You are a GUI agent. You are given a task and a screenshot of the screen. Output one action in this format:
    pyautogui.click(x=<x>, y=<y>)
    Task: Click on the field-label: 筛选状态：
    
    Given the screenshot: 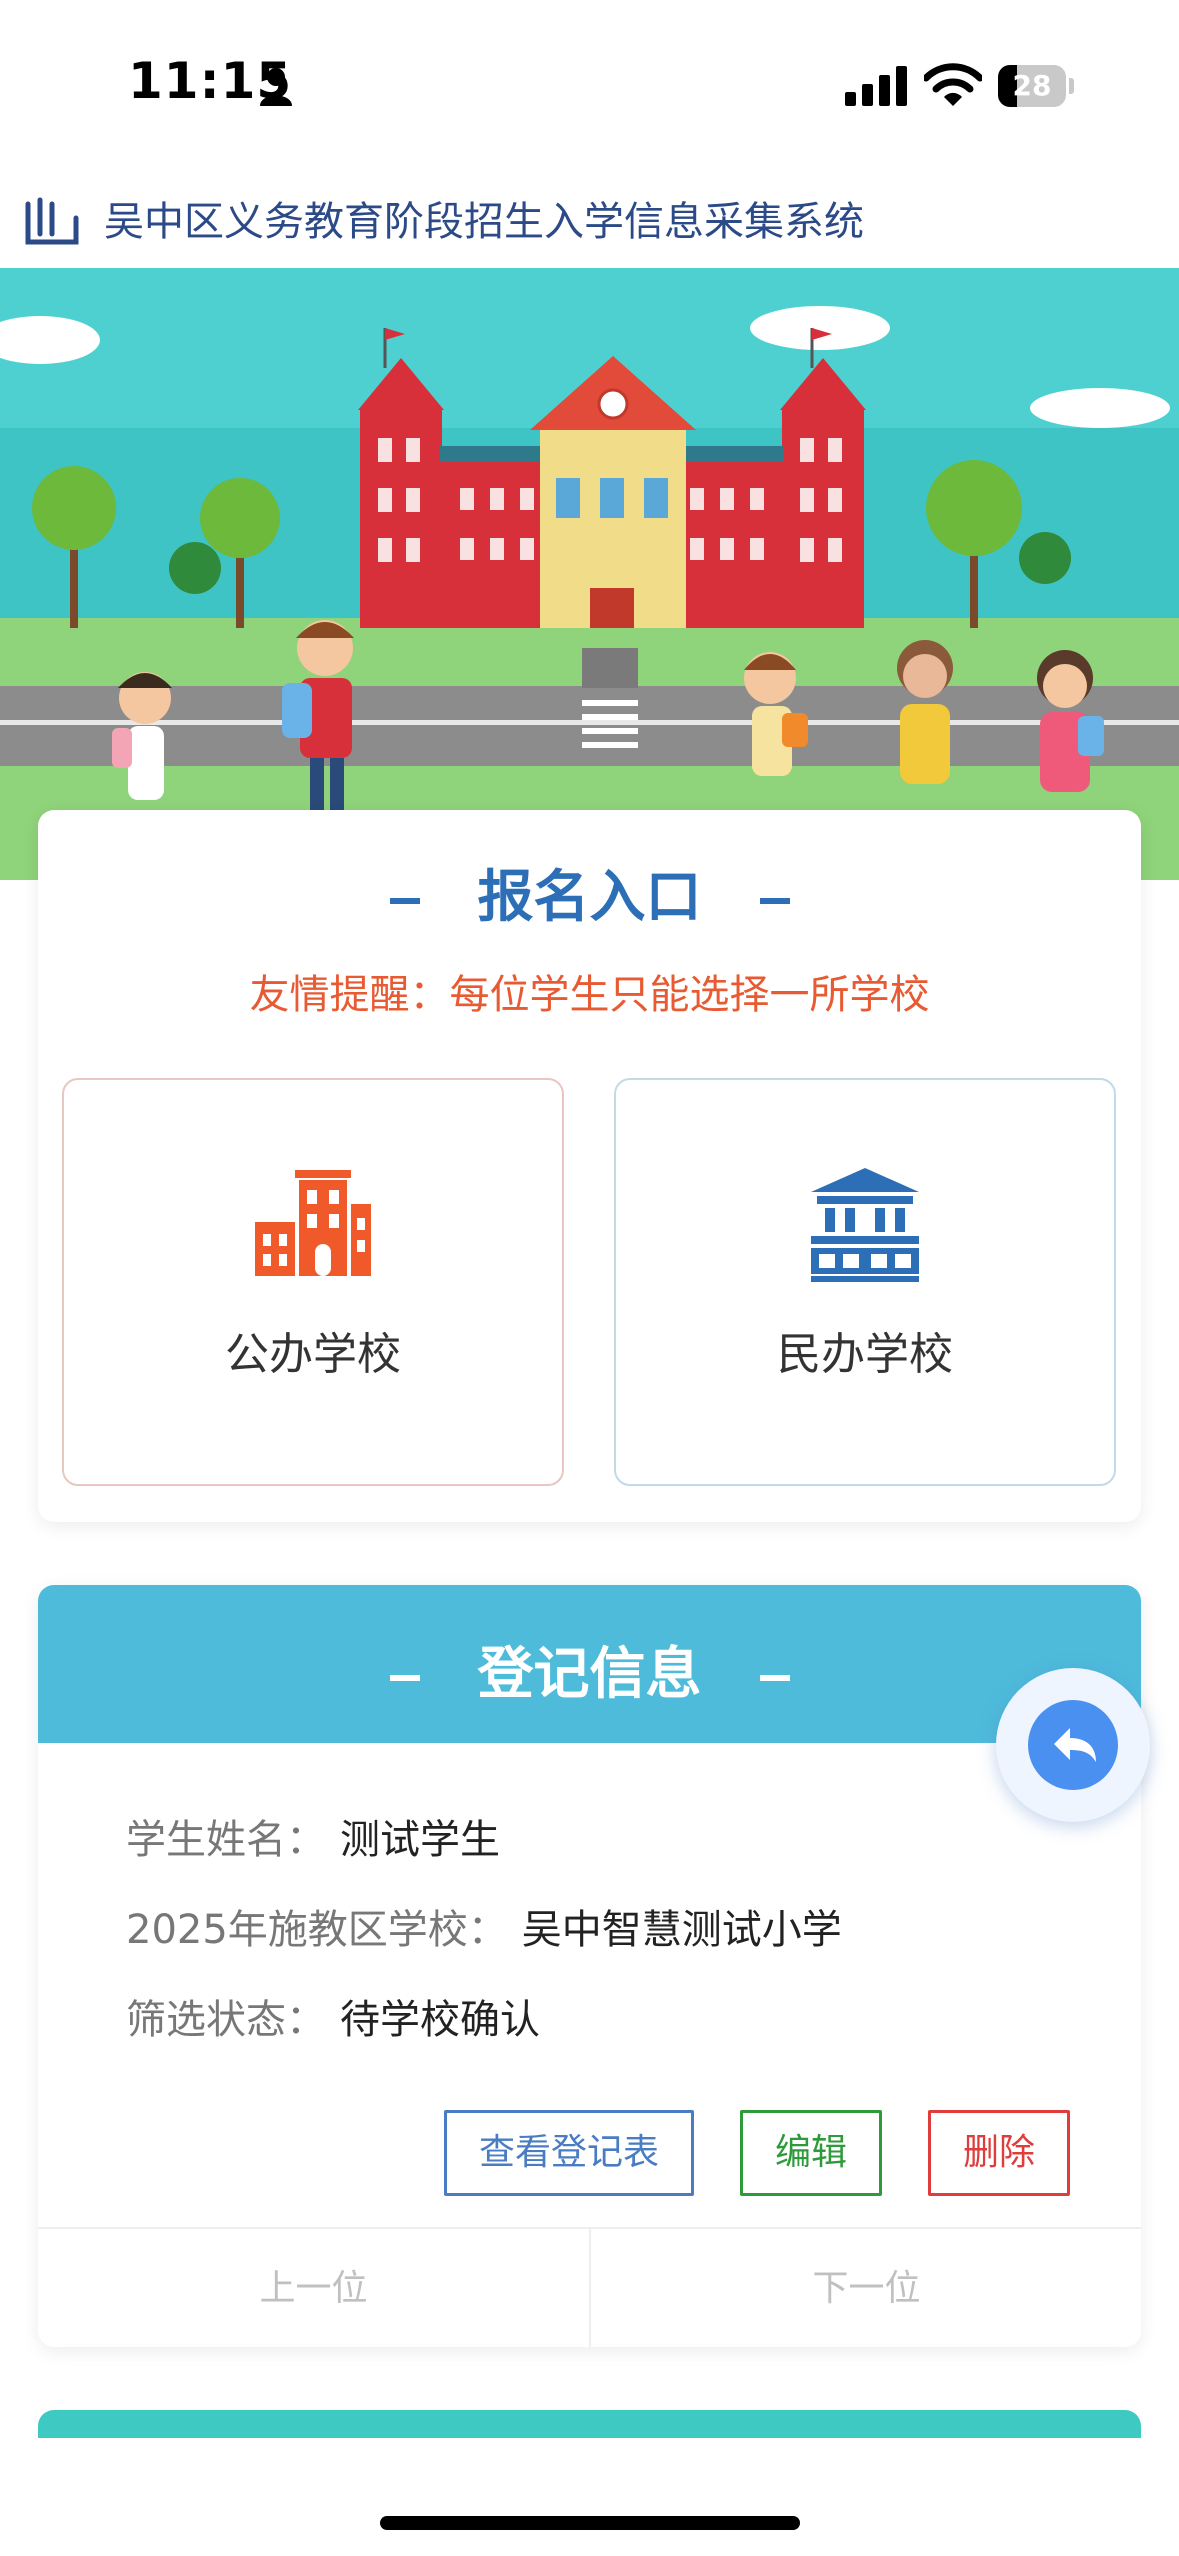 What is the action you would take?
    pyautogui.click(x=226, y=2020)
    